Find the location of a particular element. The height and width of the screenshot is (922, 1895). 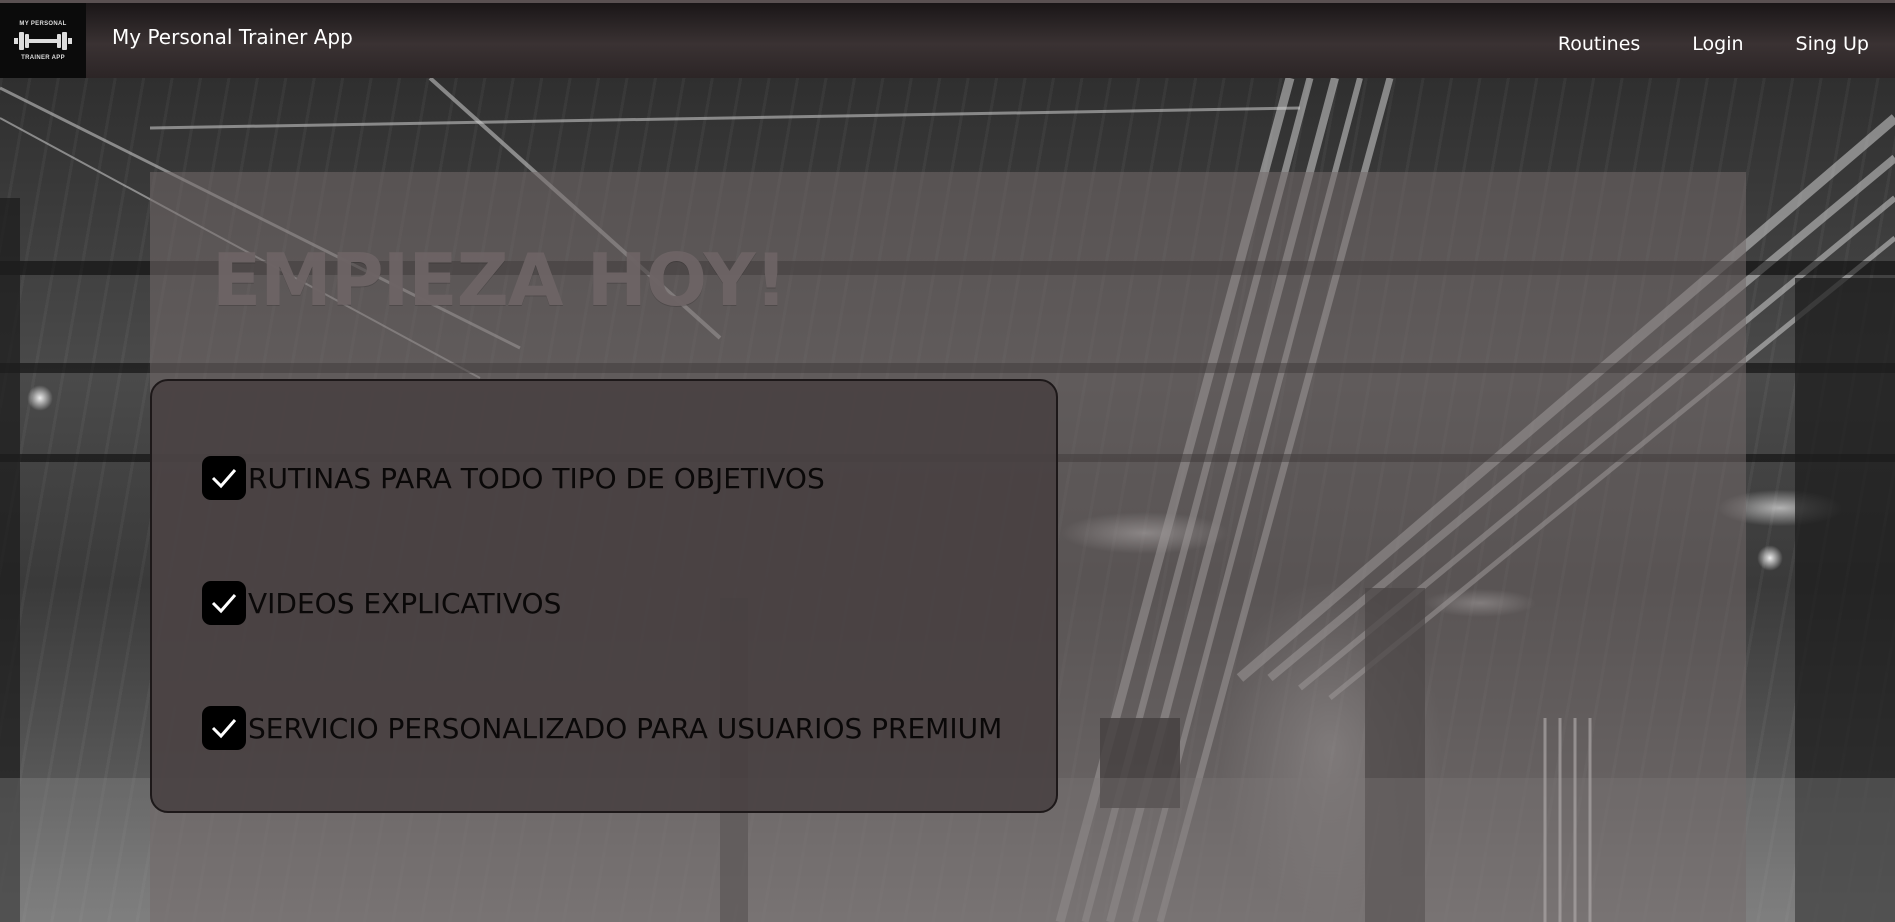

logo-text-line1: MY PERSONAL is located at coordinates (43, 23).